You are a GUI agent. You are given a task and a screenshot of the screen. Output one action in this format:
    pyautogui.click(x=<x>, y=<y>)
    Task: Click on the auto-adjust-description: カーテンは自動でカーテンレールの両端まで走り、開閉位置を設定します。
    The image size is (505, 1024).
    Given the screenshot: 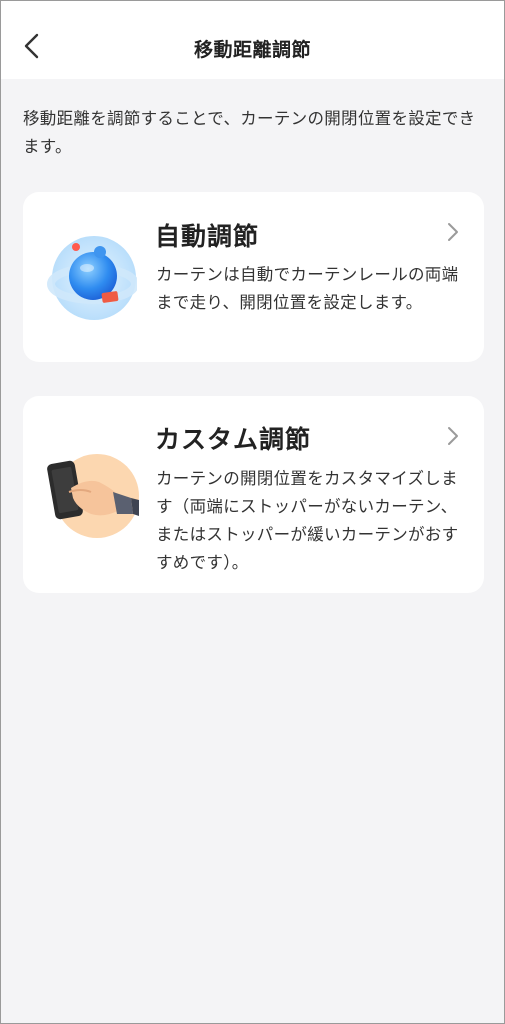 What is the action you would take?
    pyautogui.click(x=307, y=288)
    